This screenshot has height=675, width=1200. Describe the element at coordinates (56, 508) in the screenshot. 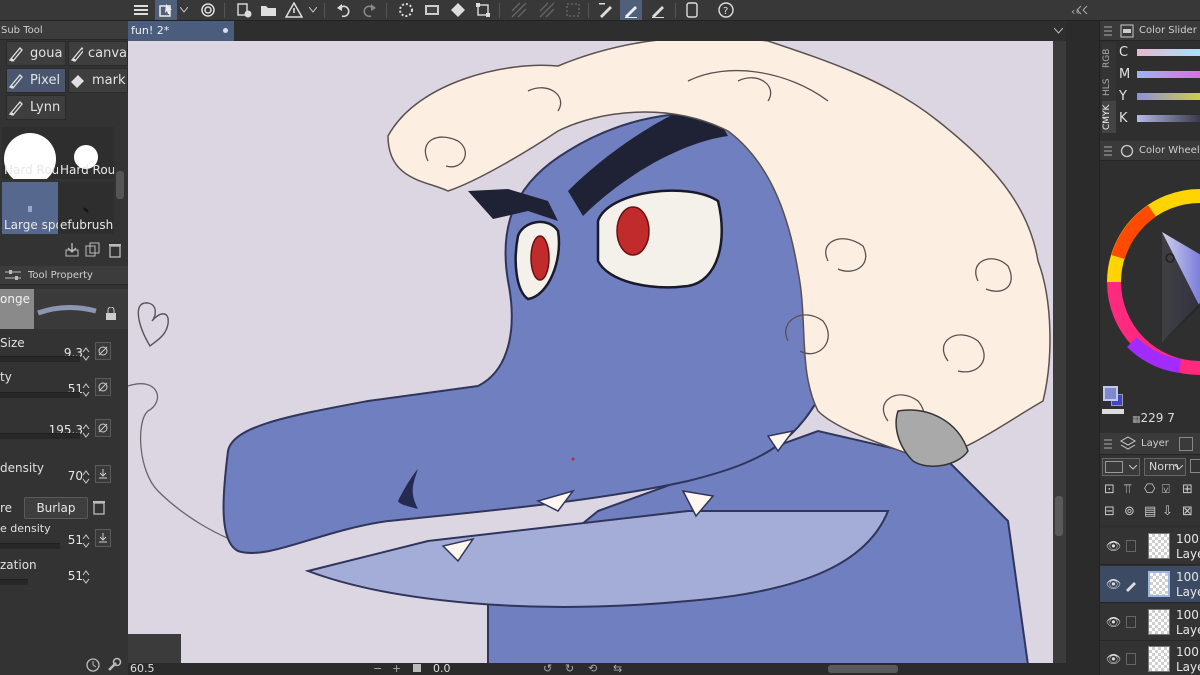

I see `texture-dropdown: Burlap` at that location.